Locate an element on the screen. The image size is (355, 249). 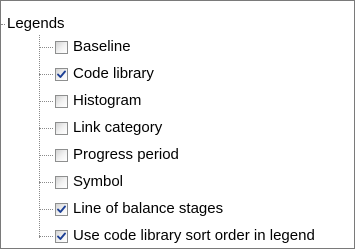
use-code-library-sort-order-label: Use code library sort order in legend is located at coordinates (194, 235).